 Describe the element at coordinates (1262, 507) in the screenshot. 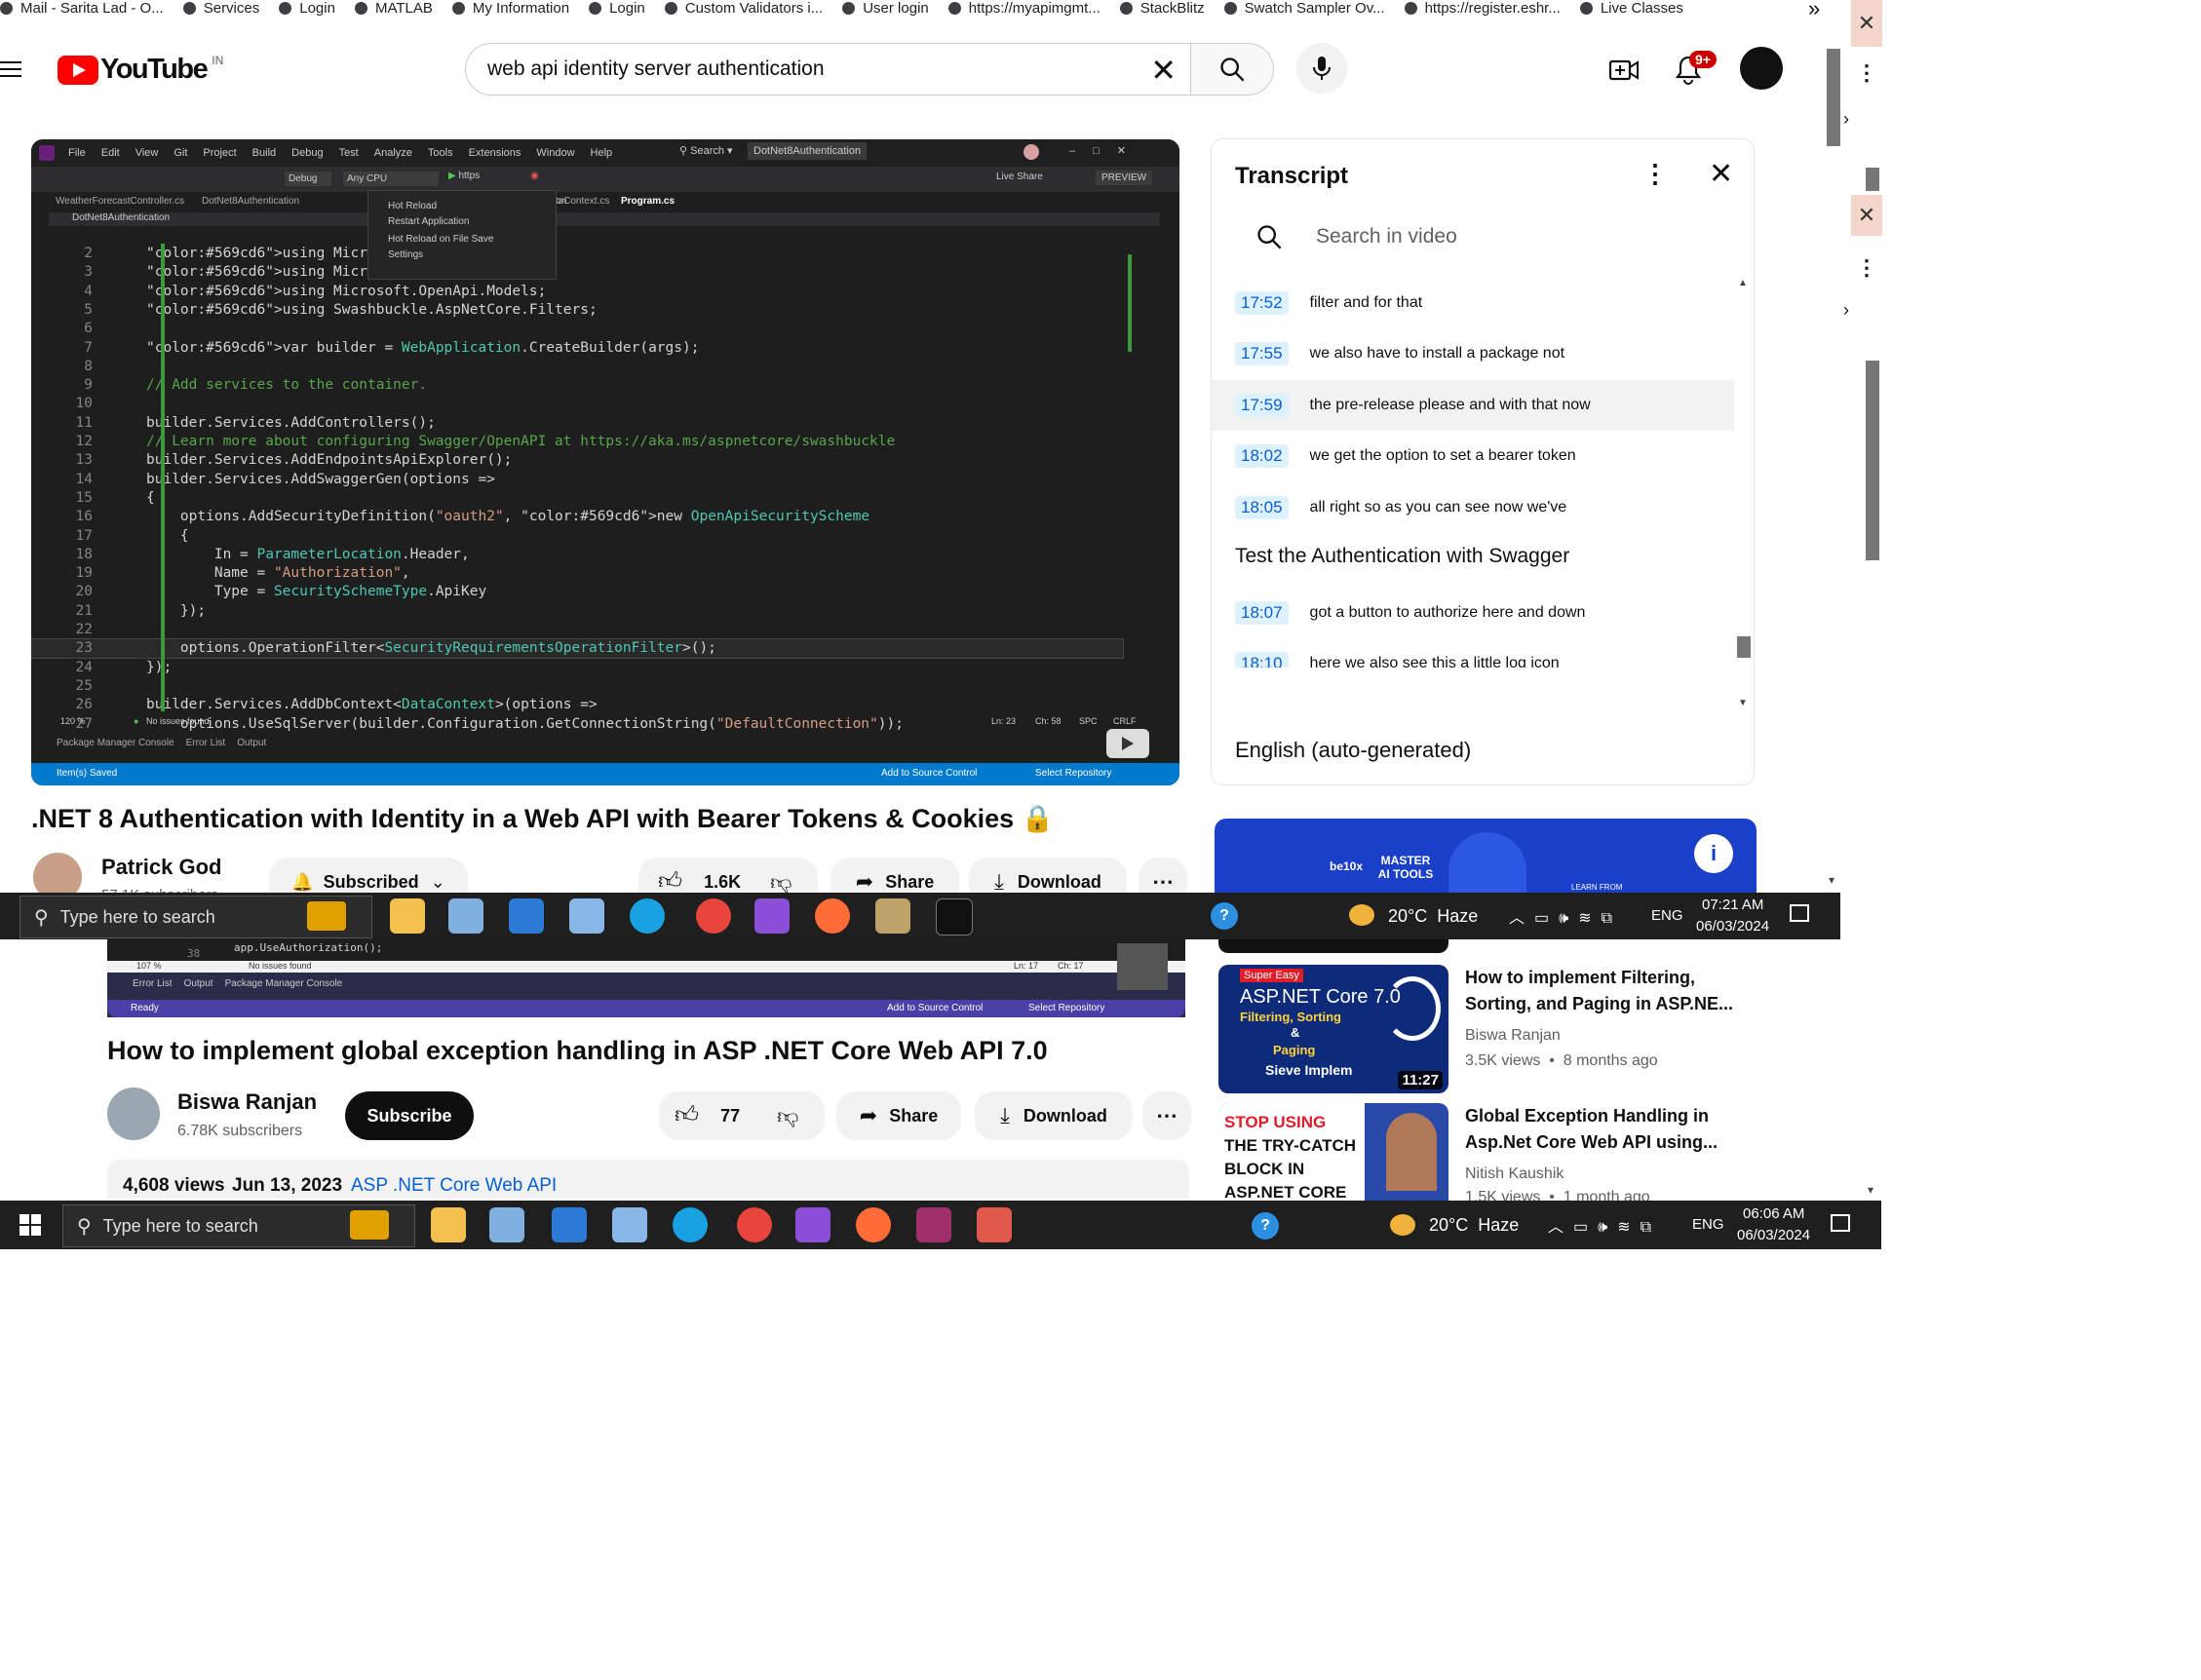

I see `timestamp: 18:05` at that location.